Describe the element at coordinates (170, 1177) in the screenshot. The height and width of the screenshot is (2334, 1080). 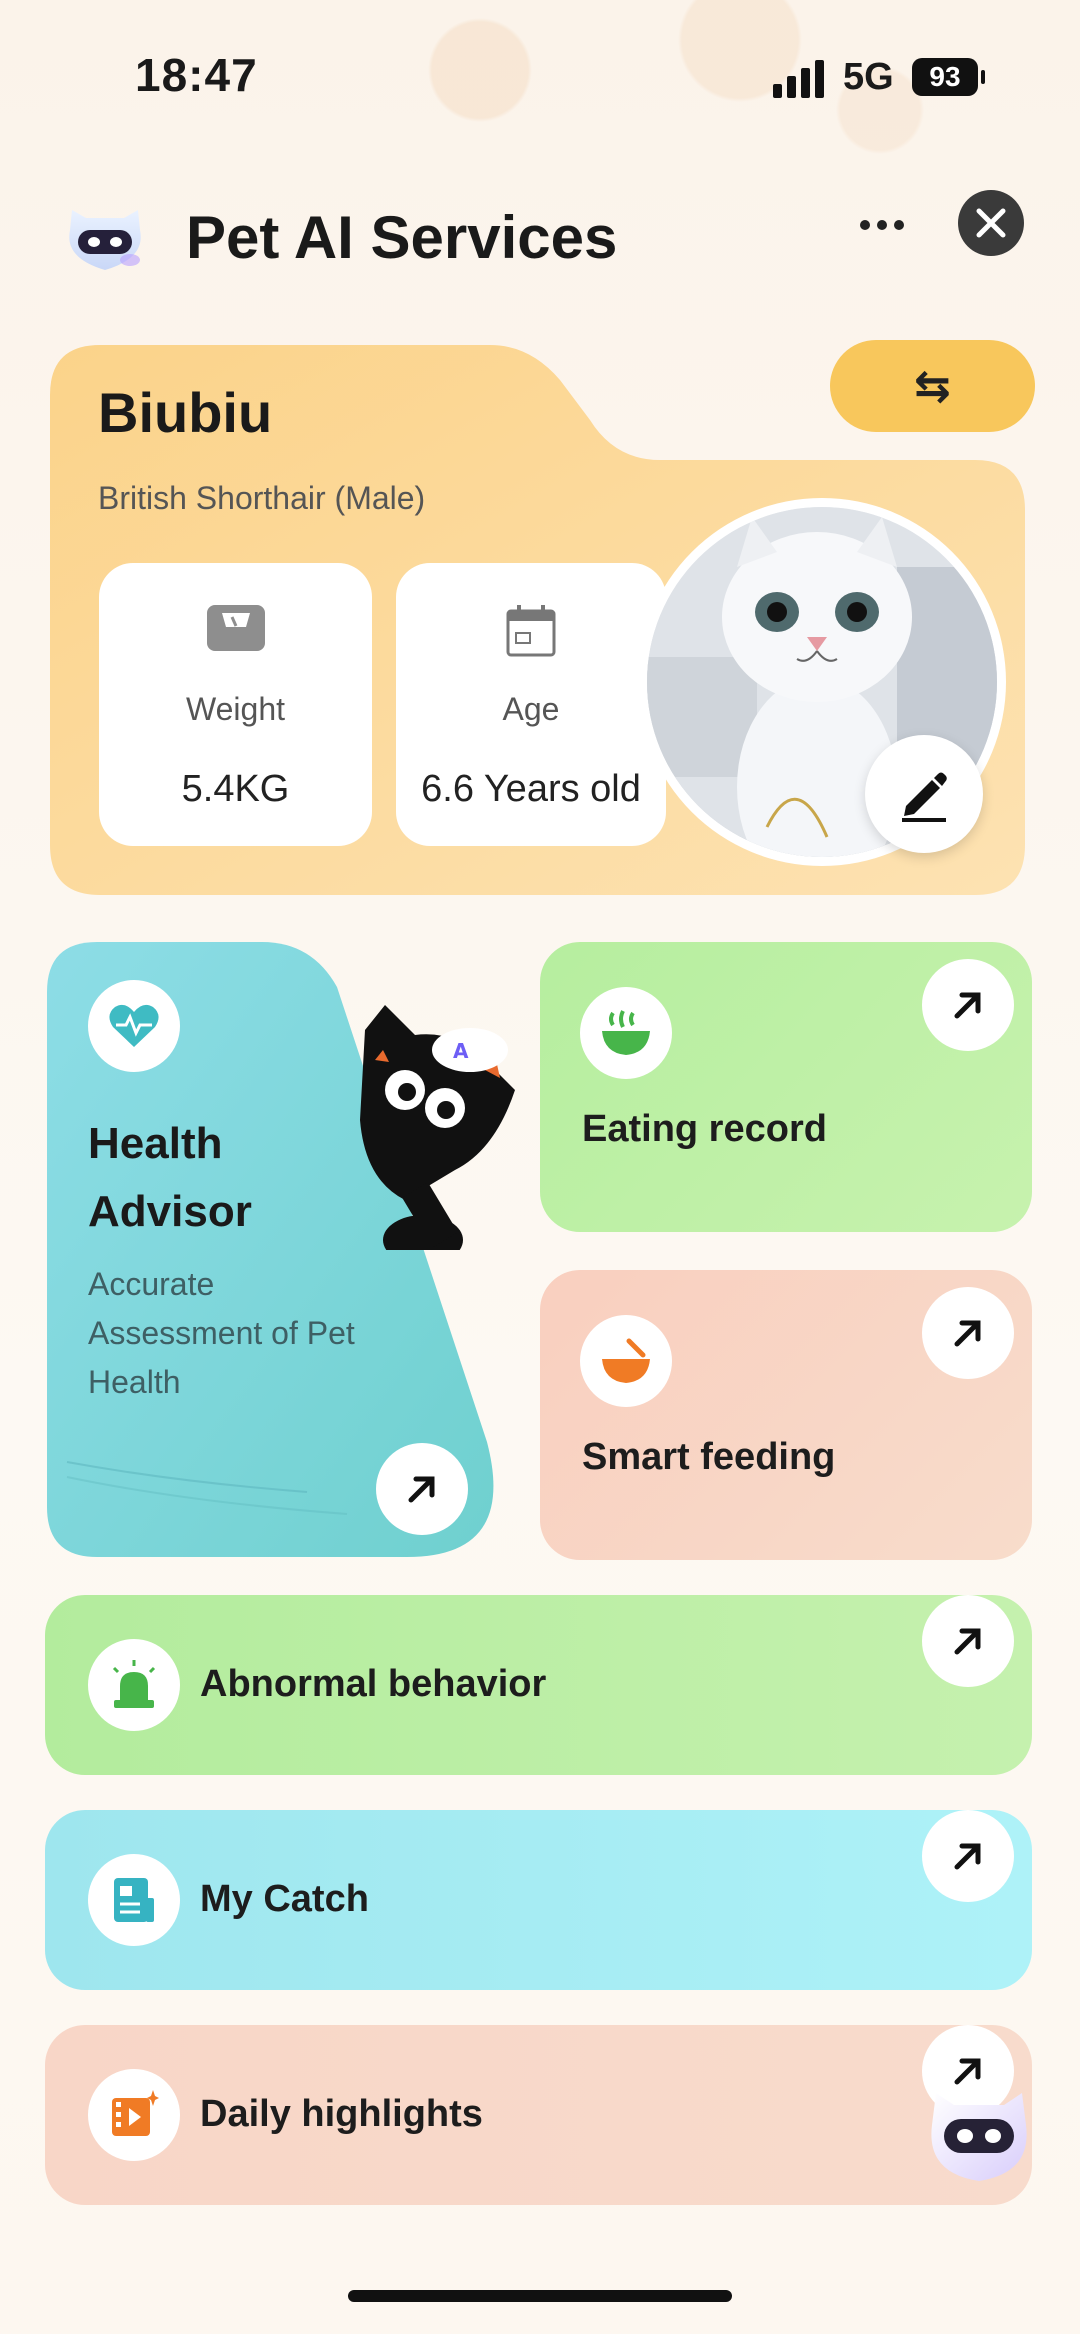
I see `health-advisor-title: Health Advisor` at that location.